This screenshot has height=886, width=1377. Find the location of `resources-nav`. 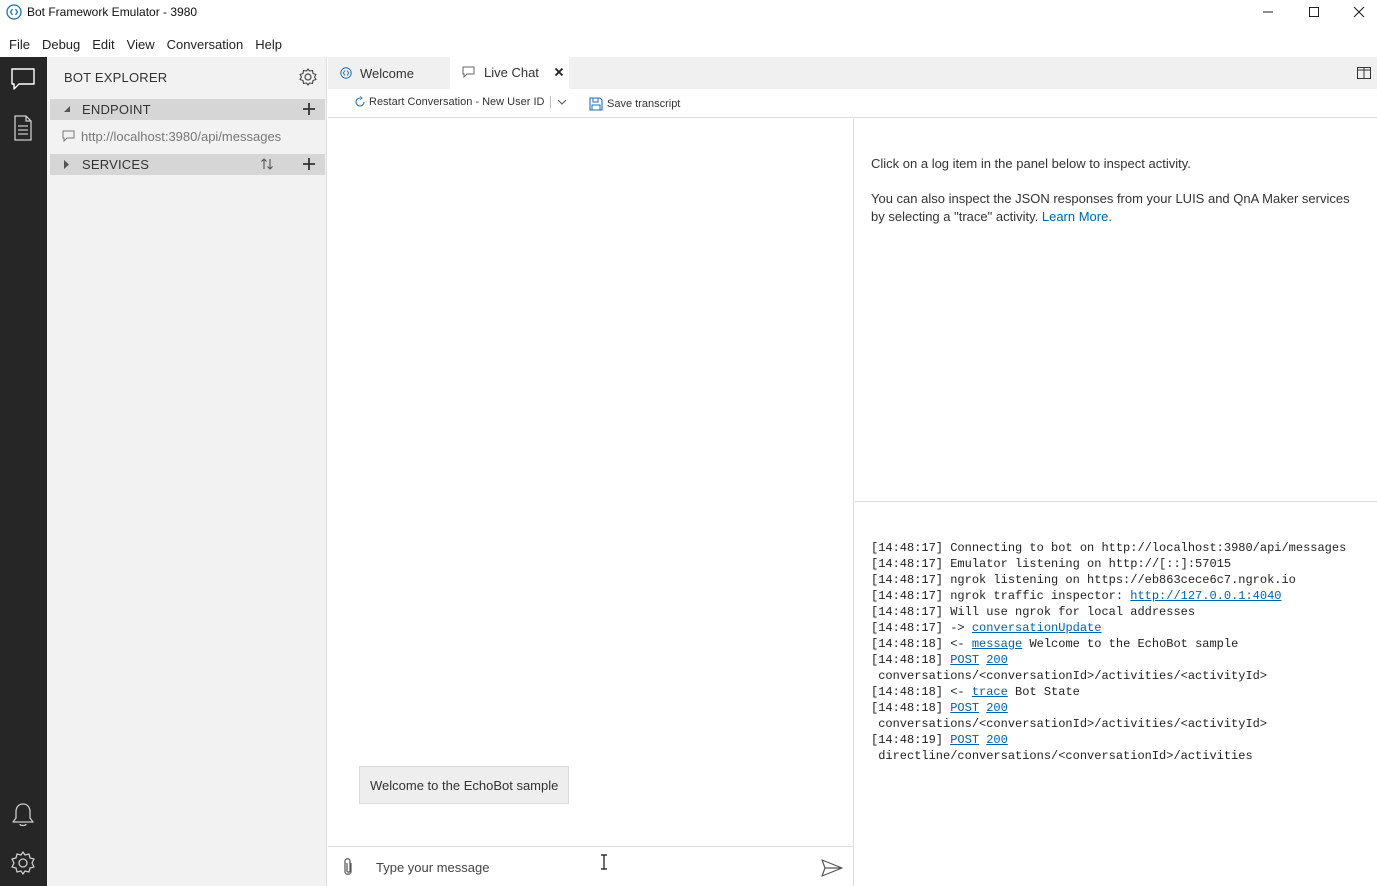

resources-nav is located at coordinates (23, 128).